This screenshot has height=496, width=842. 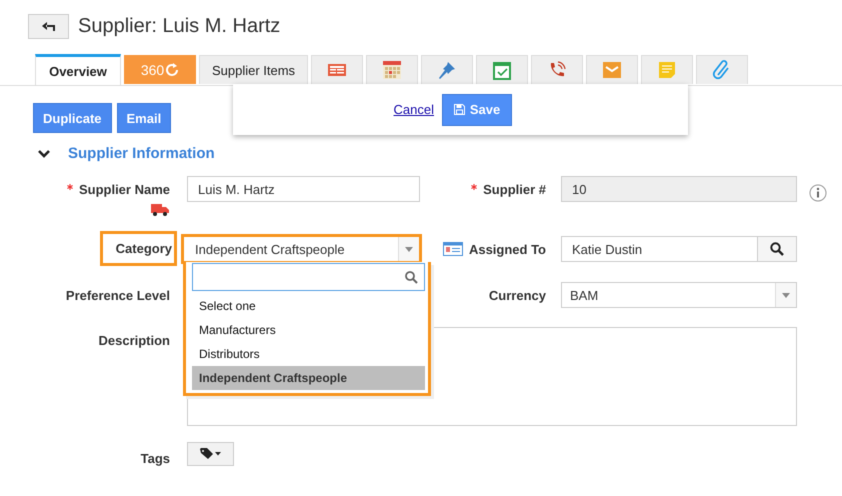 I want to click on dropdown-option: Manufacturers, so click(x=308, y=330).